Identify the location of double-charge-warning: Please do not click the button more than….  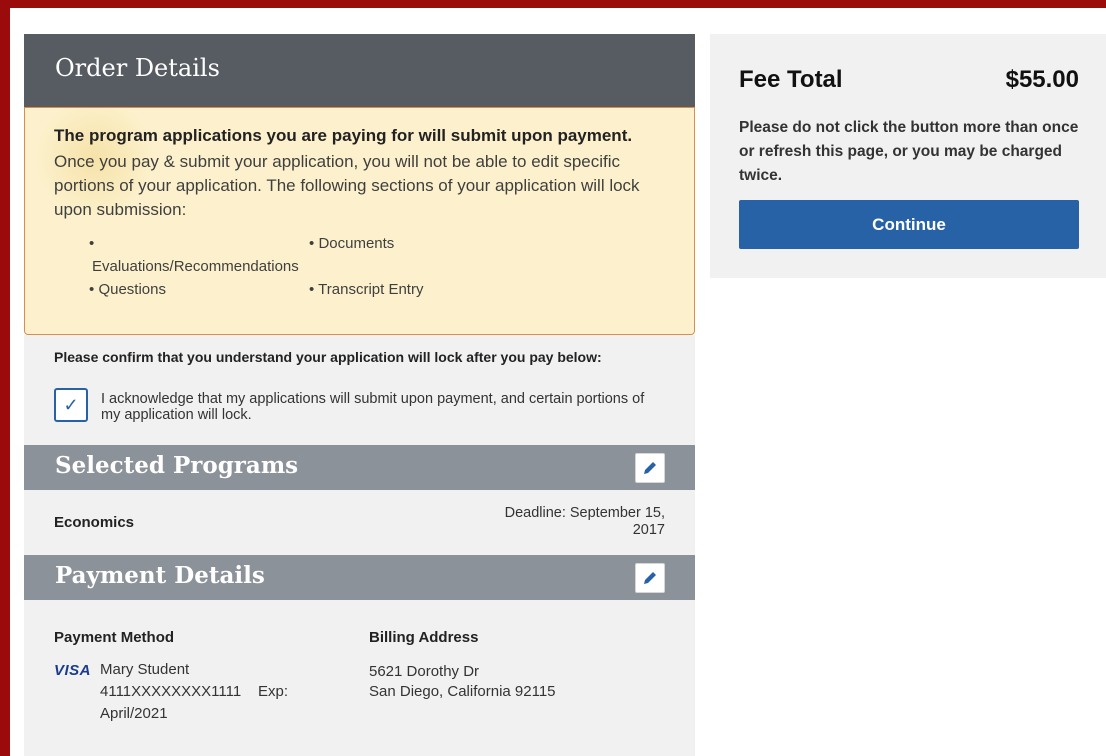
(909, 151).